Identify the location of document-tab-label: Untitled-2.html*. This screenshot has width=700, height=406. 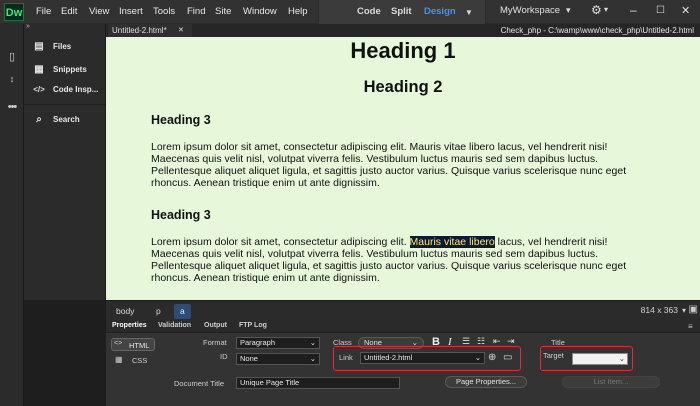
(139, 30).